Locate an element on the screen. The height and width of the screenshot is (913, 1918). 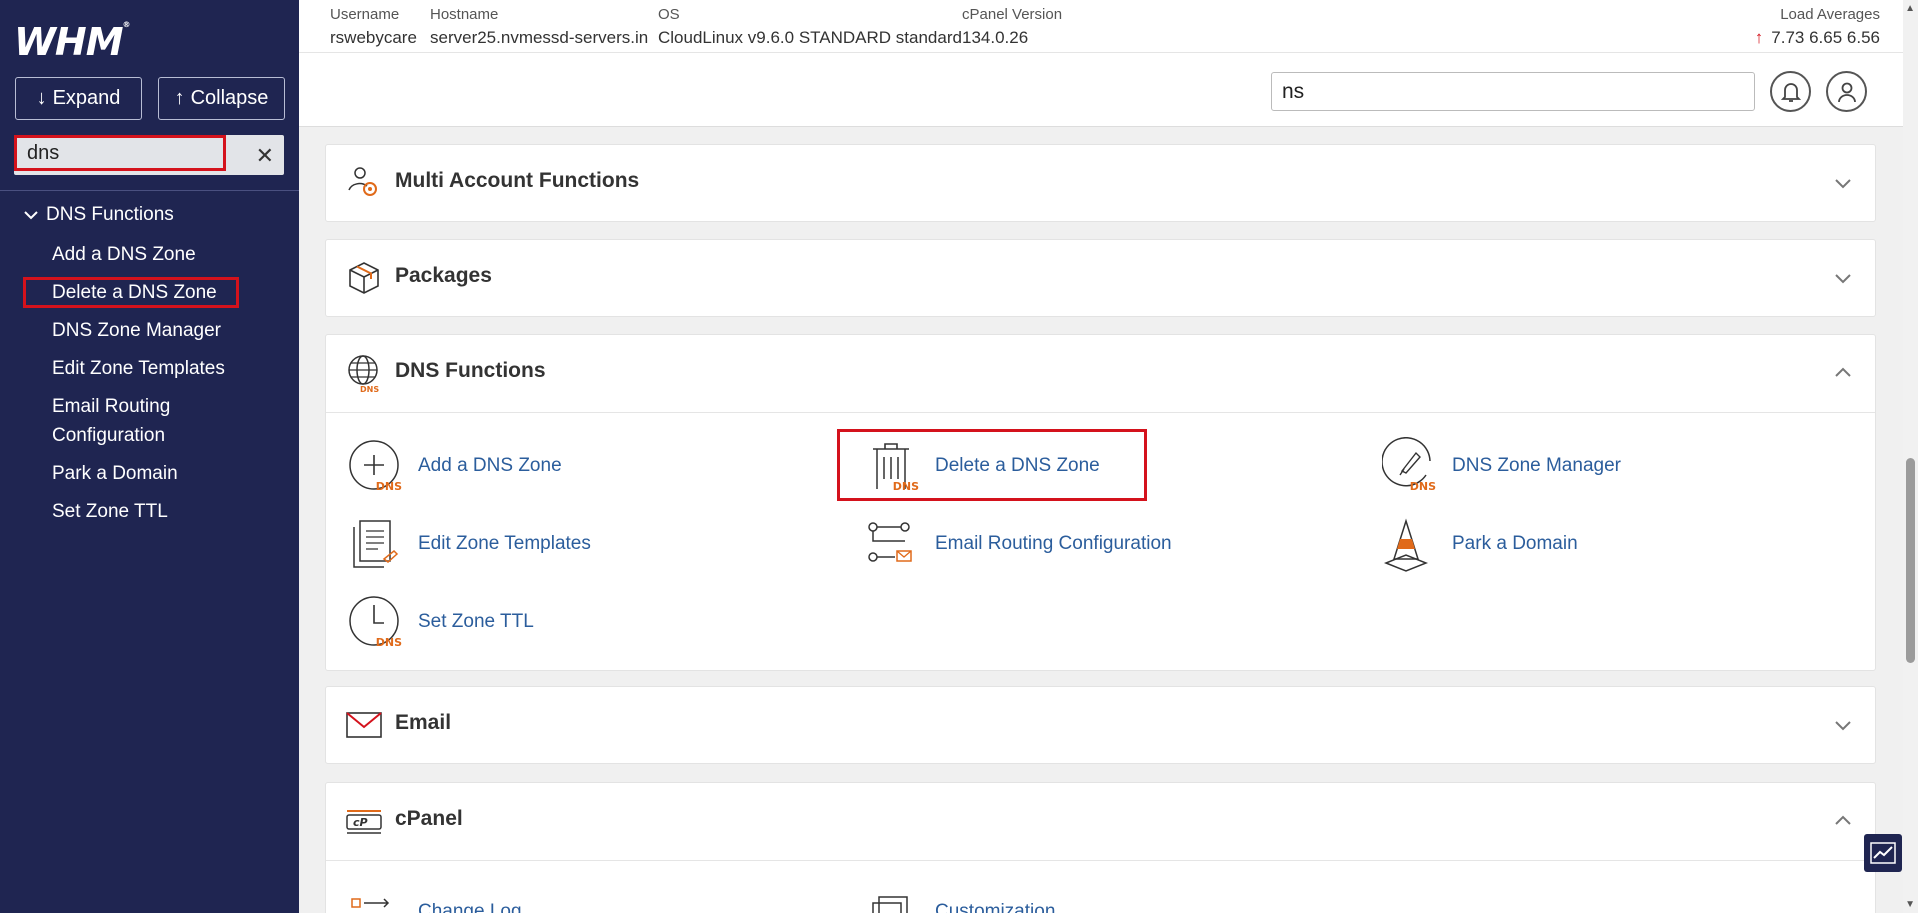
card-header: Multi Account Functions is located at coordinates (1100, 183).